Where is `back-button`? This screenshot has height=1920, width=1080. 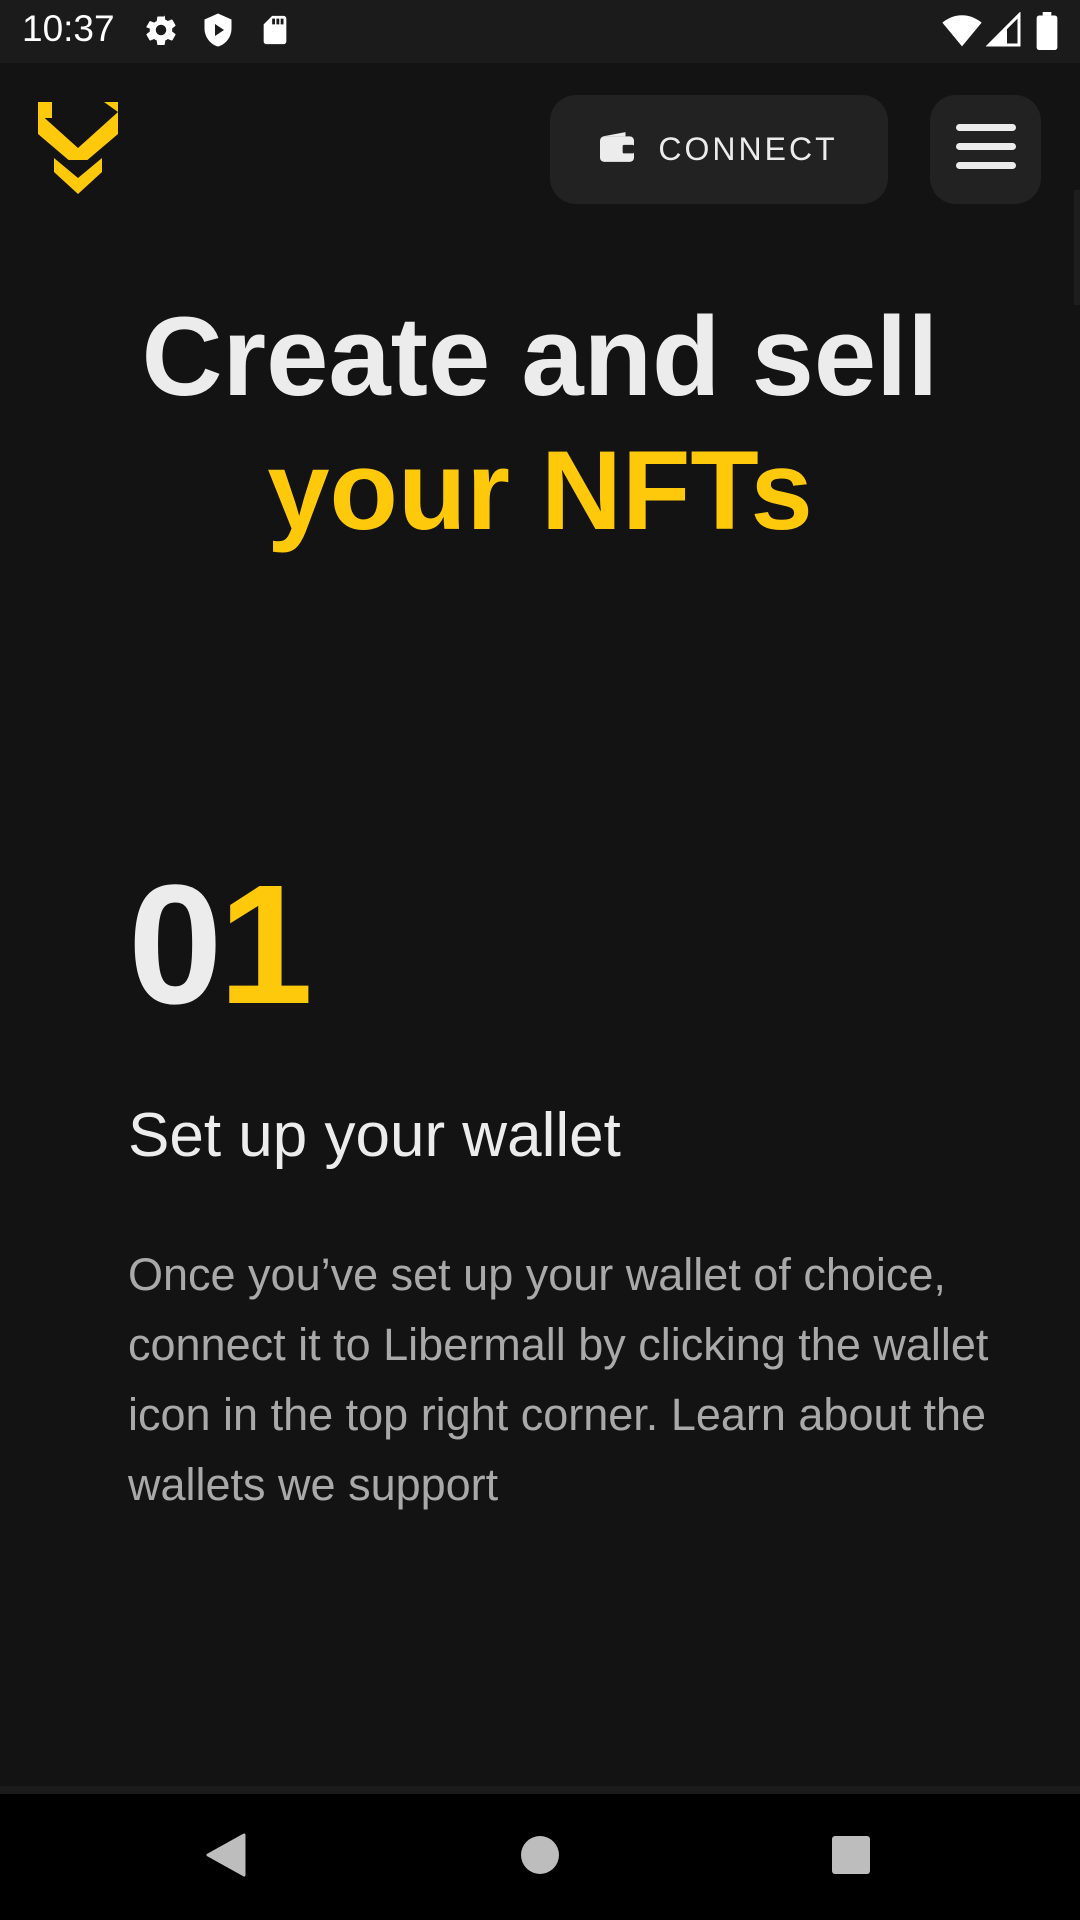
back-button is located at coordinates (226, 1857).